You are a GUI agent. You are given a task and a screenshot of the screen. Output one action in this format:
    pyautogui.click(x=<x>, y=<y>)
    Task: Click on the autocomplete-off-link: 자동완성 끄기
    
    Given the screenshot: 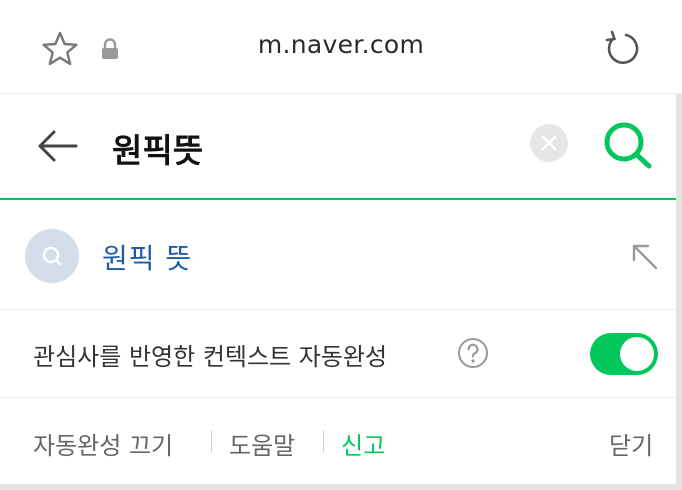 What is the action you would take?
    pyautogui.click(x=103, y=443)
    